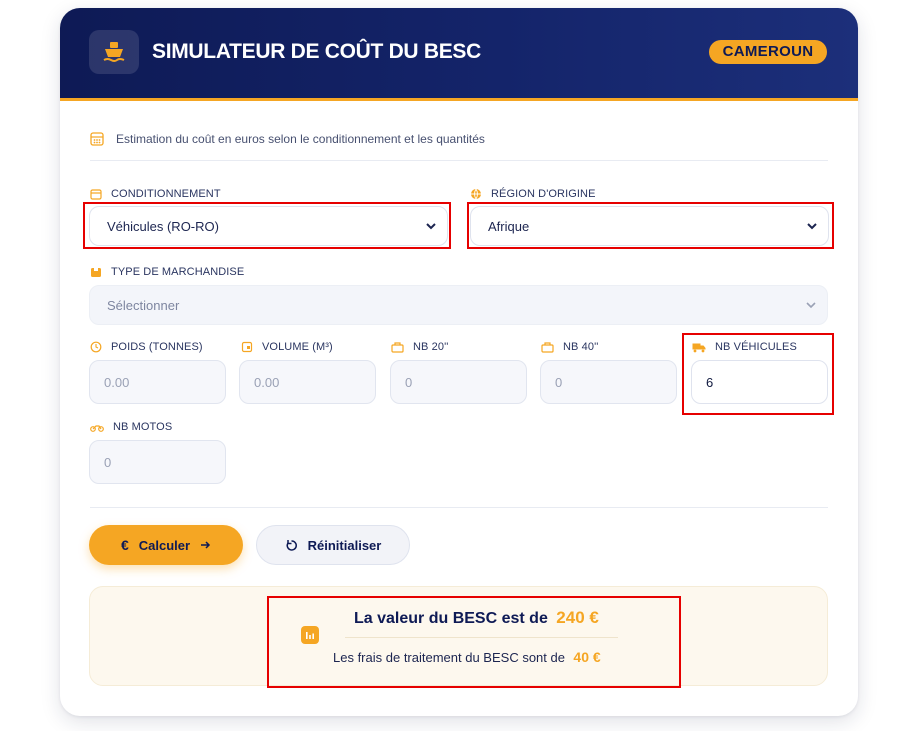  What do you see at coordinates (131, 427) in the screenshot?
I see `nb-motos-label: NB MOTOS` at bounding box center [131, 427].